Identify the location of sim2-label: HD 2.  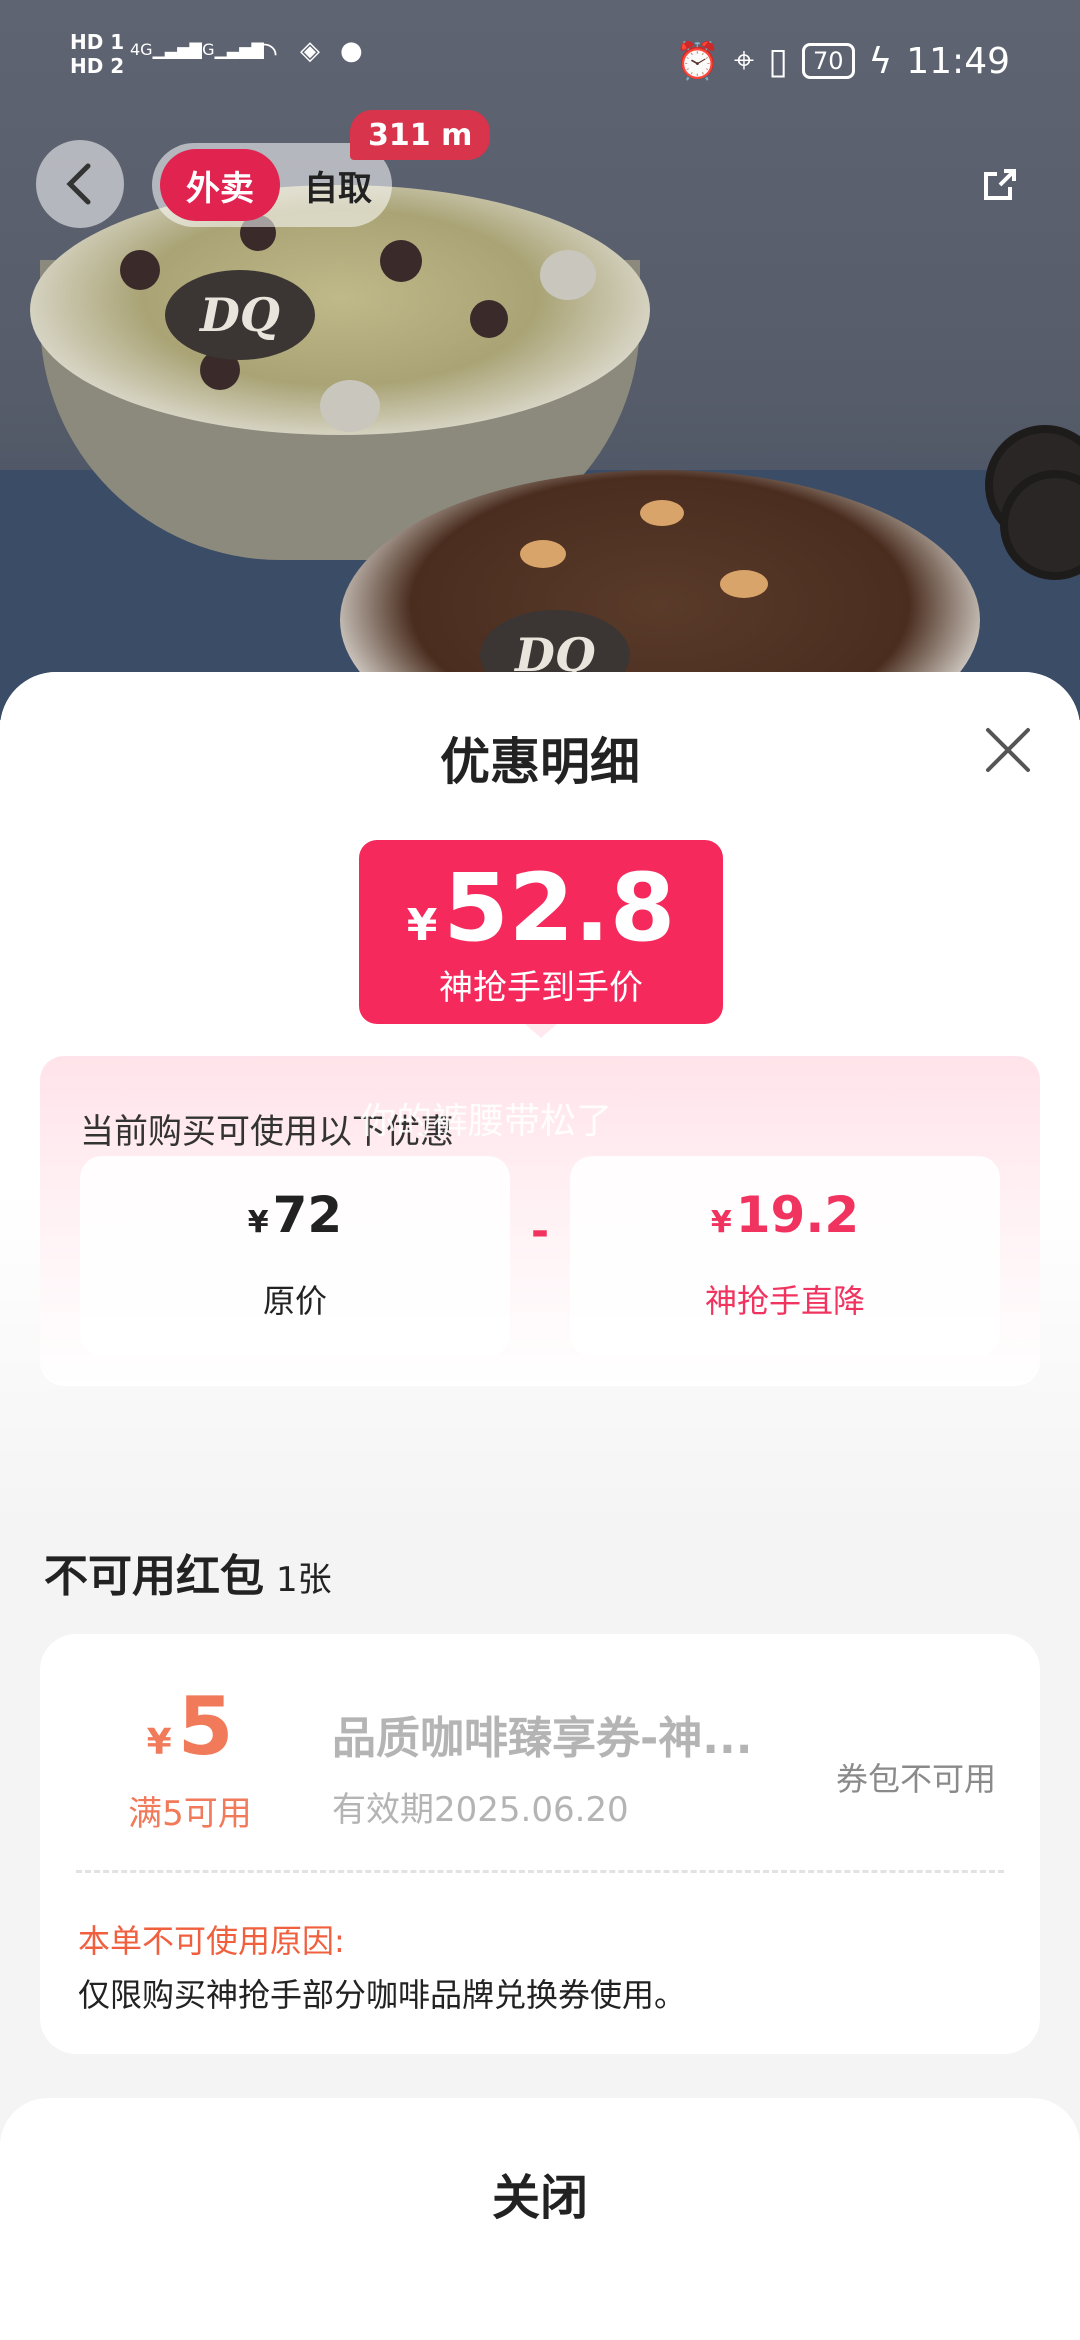
(97, 66).